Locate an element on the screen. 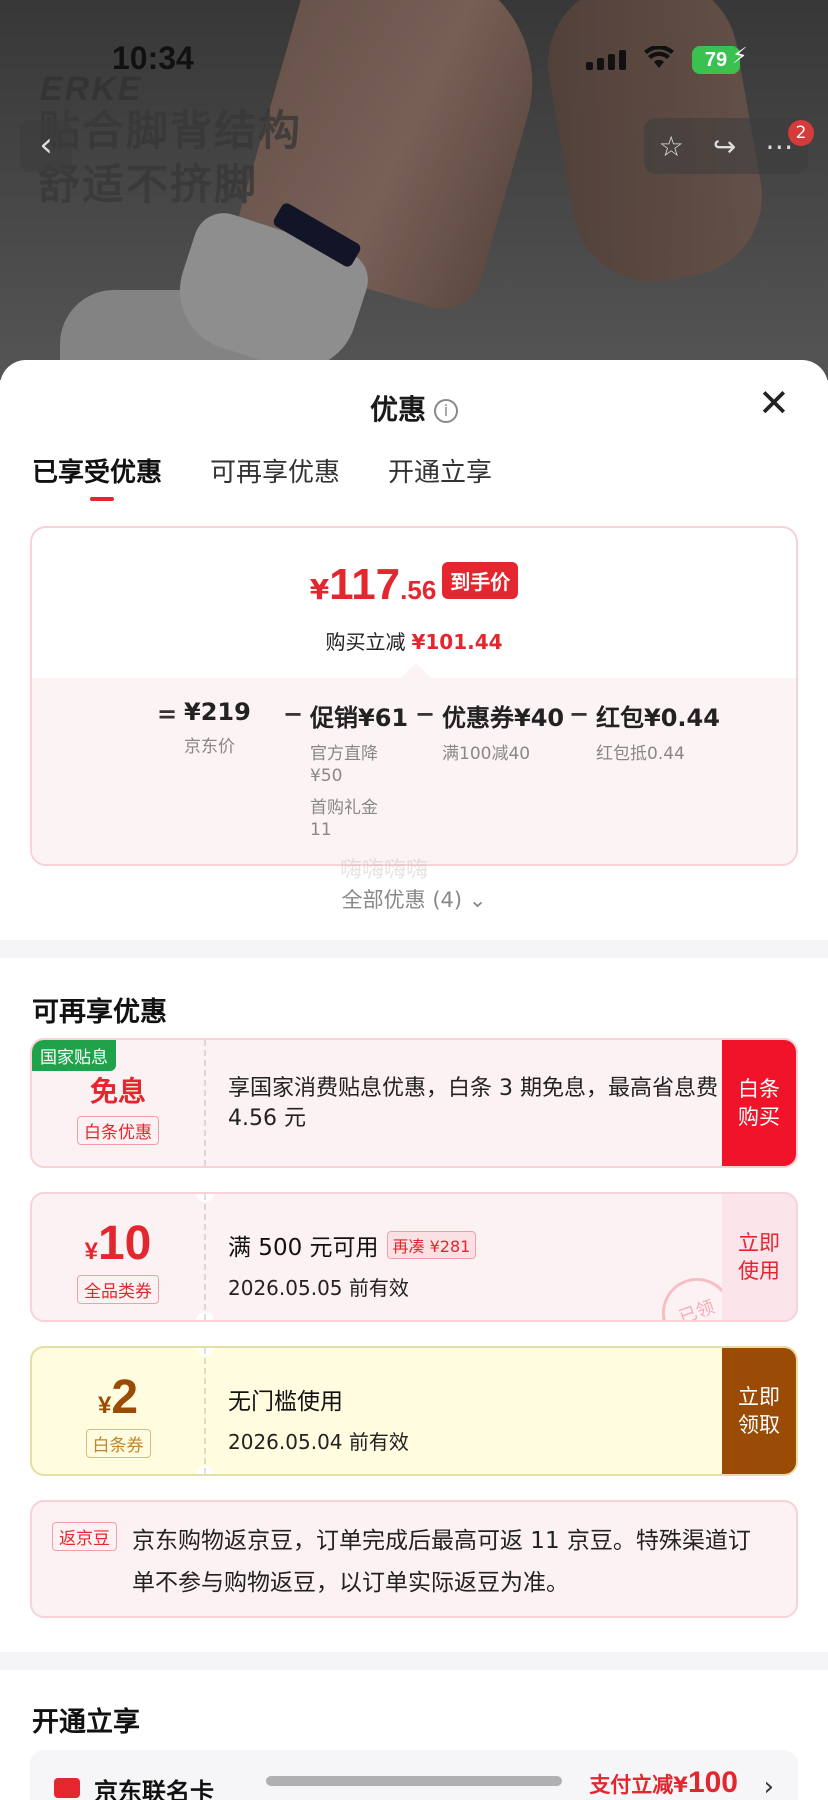 Image resolution: width=828 pixels, height=1800 pixels. formula-desc-line: 11 is located at coordinates (321, 830).